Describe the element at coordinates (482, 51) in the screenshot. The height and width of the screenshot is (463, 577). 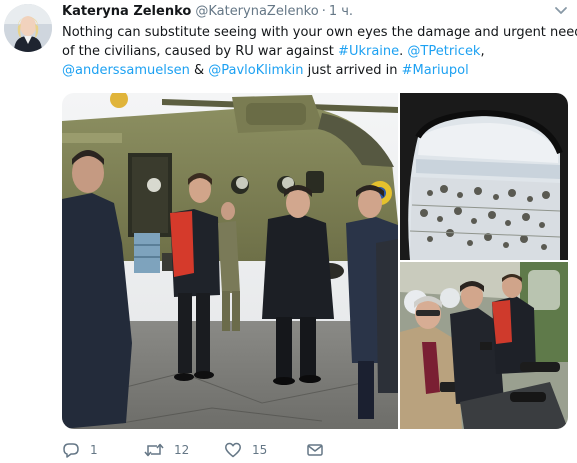
I see `text-segment: ,` at that location.